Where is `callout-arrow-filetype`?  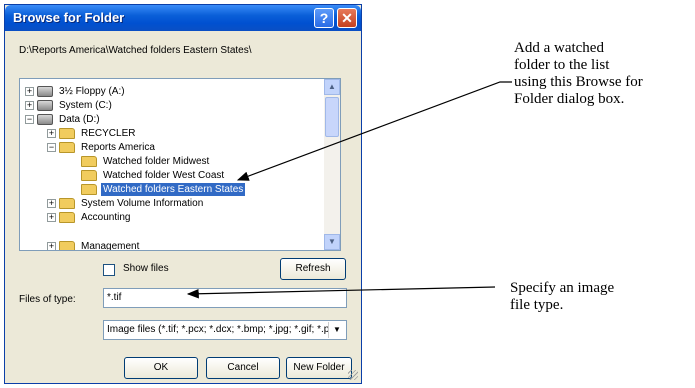
callout-arrow-filetype is located at coordinates (341, 292).